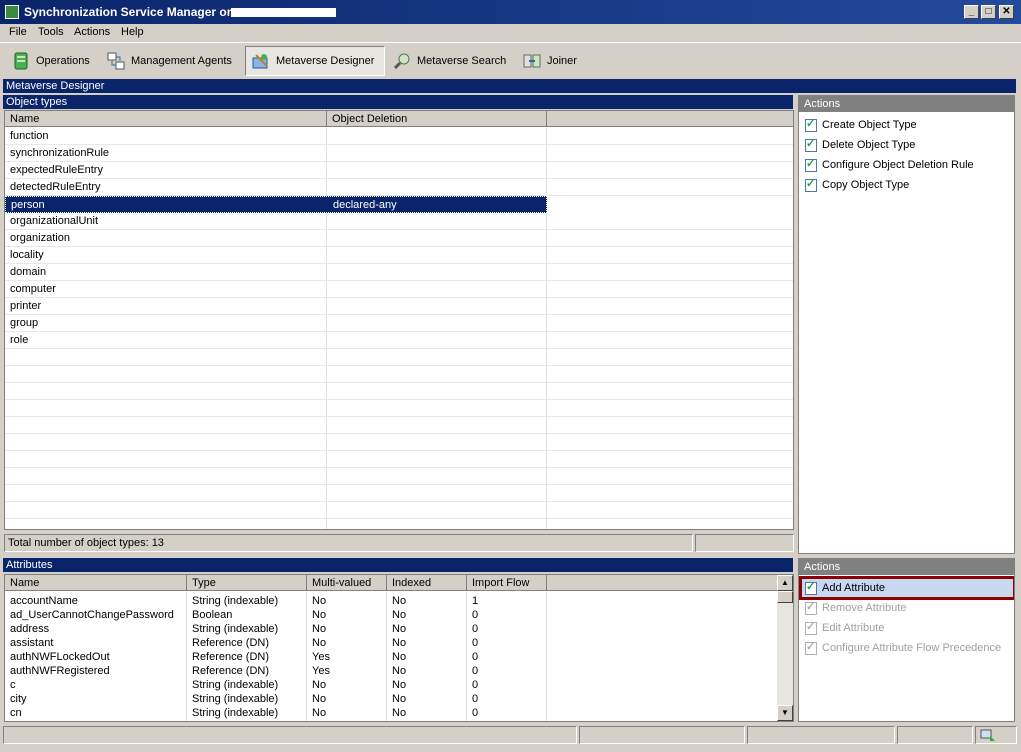  I want to click on object-type-row: function, so click(399, 136).